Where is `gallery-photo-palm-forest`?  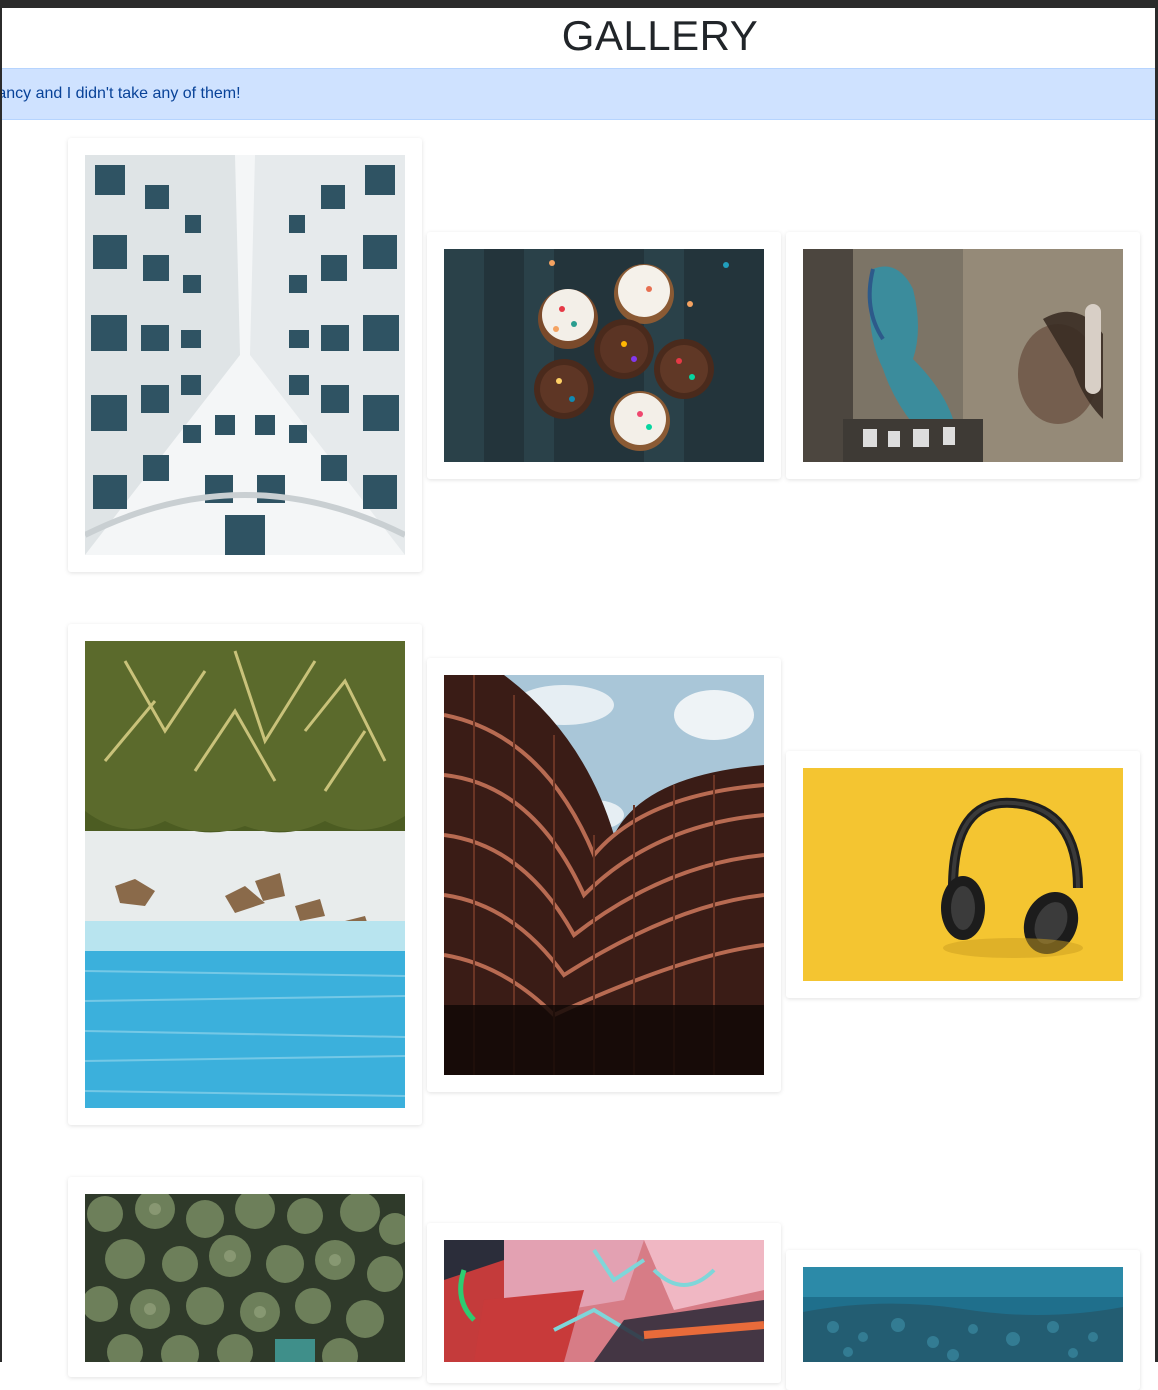 gallery-photo-palm-forest is located at coordinates (245, 1278).